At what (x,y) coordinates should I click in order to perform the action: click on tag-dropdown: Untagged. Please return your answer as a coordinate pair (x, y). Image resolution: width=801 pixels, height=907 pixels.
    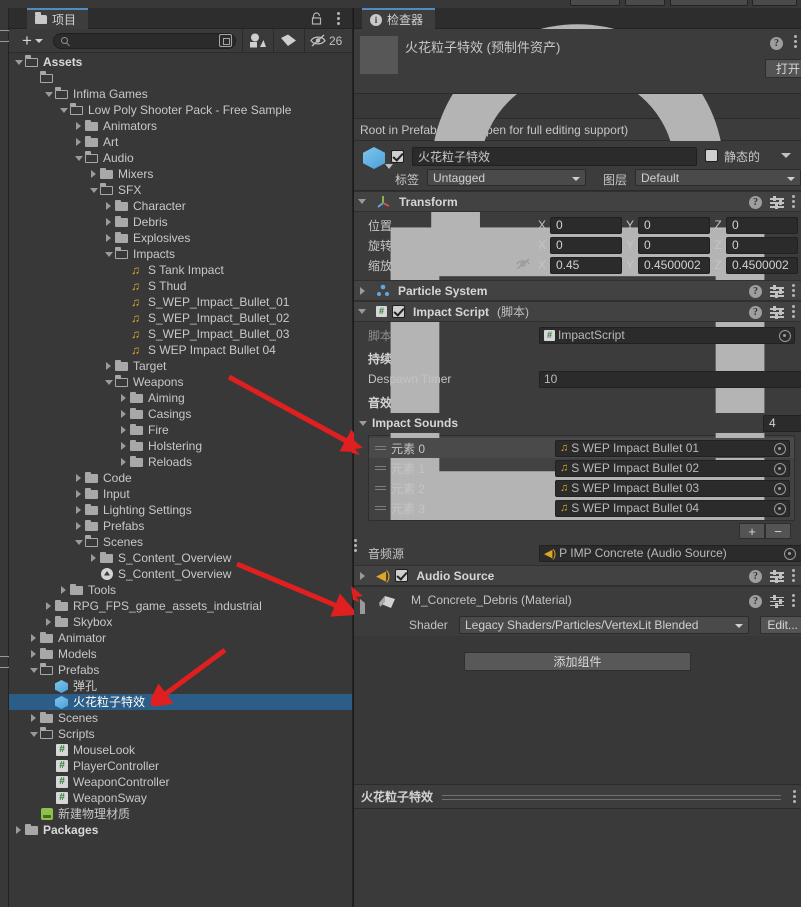
    Looking at the image, I should click on (506, 177).